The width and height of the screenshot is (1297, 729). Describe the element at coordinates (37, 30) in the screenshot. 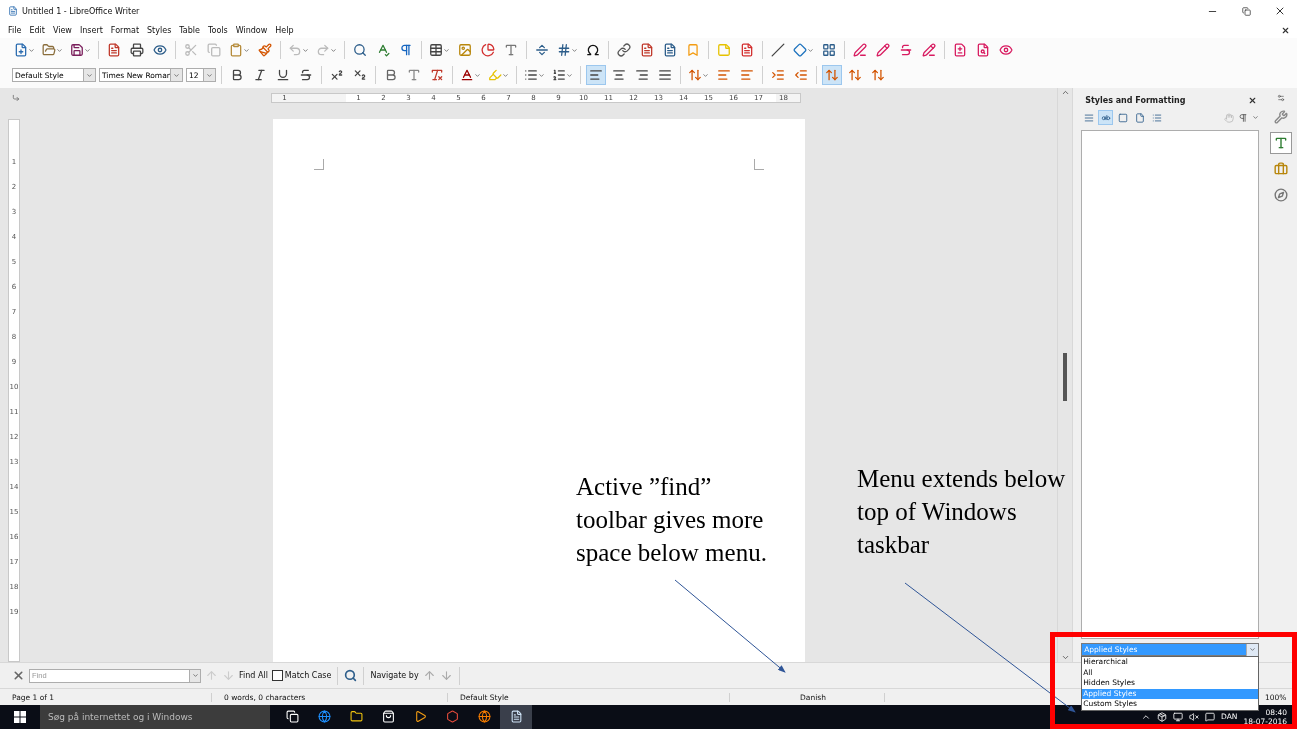

I see `menu-item: Edit` at that location.